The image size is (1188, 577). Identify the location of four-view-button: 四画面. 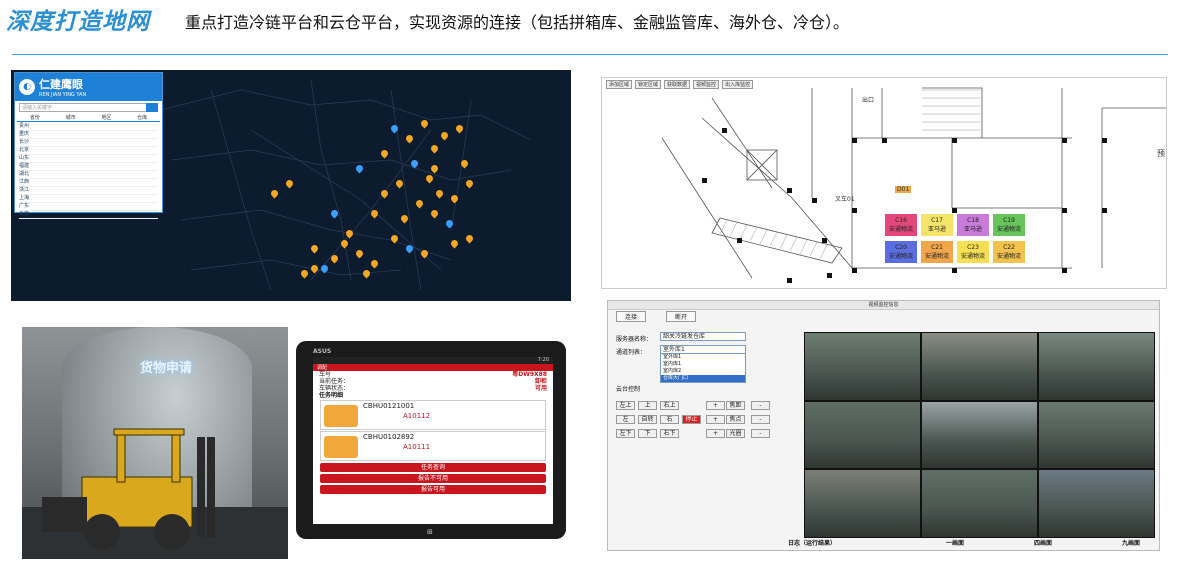
(1043, 542).